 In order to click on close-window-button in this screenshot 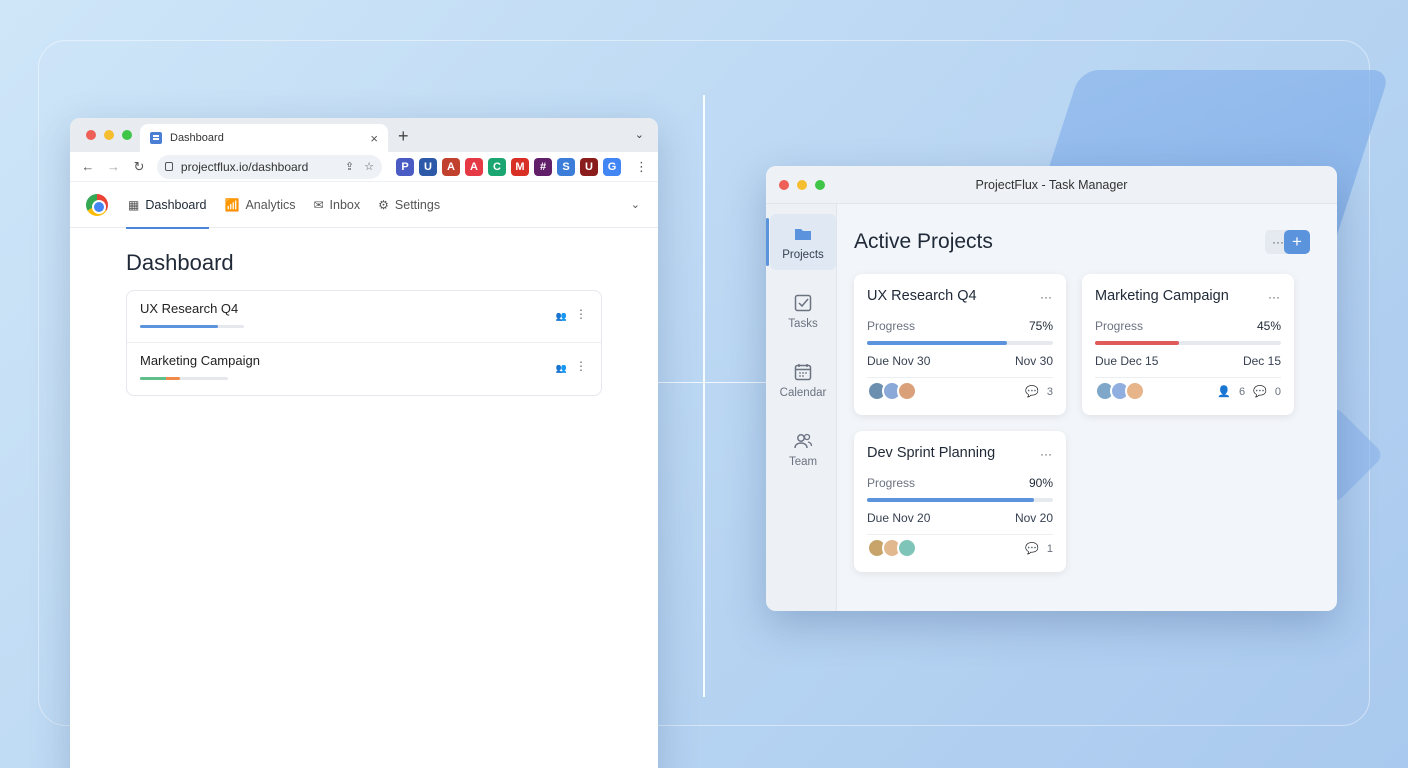, I will do `click(91, 135)`.